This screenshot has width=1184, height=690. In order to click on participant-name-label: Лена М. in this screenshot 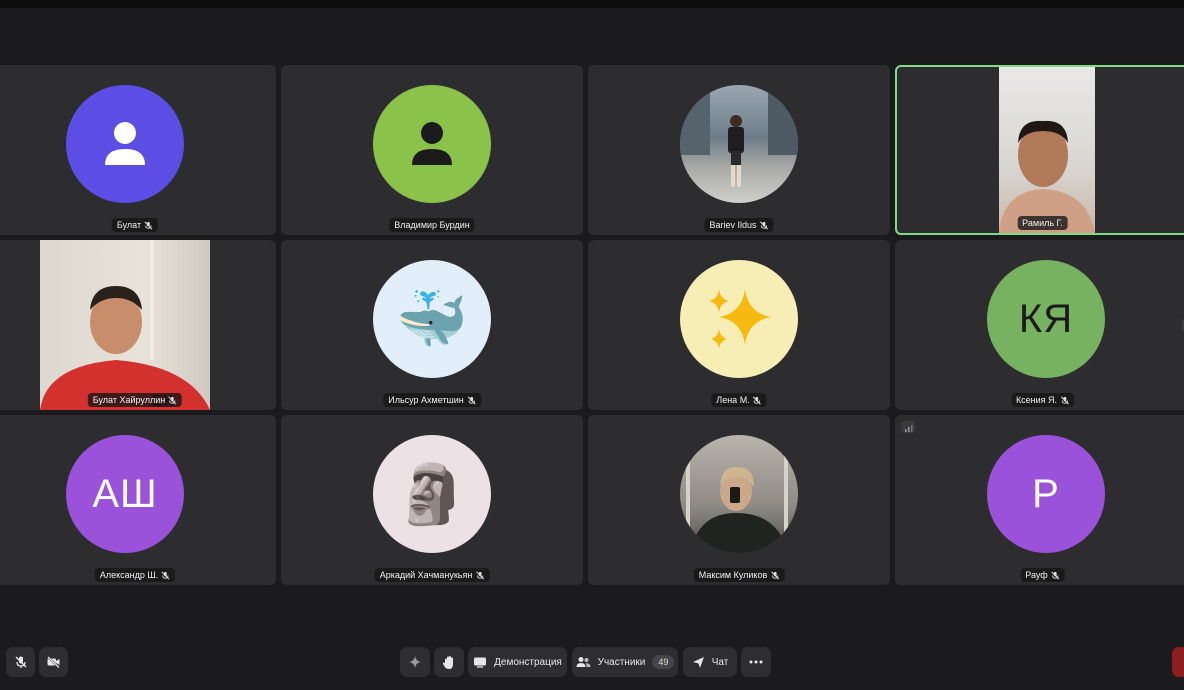, I will do `click(739, 400)`.